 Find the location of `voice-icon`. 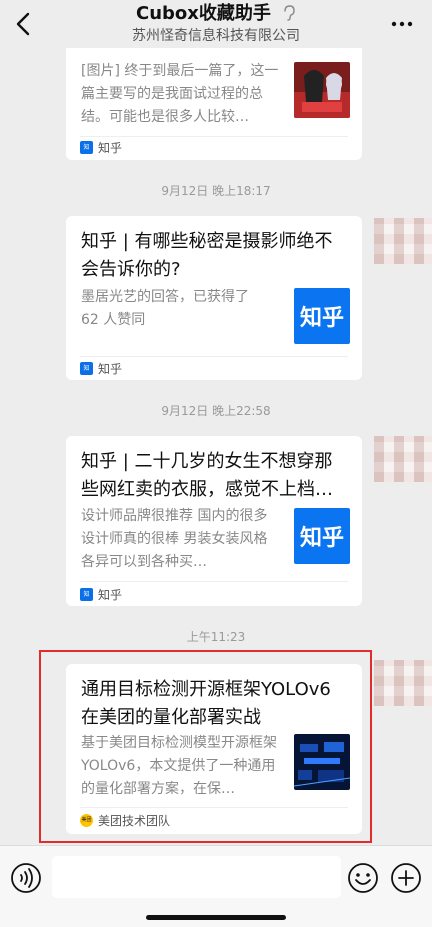

voice-icon is located at coordinates (26, 878).